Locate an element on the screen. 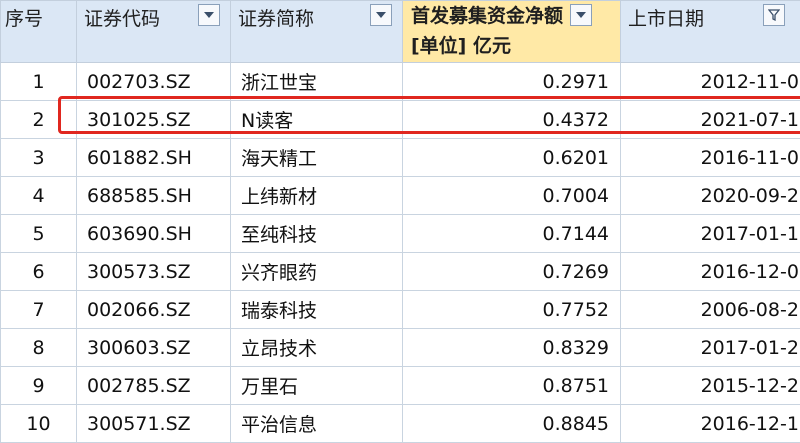 The width and height of the screenshot is (800, 443). cell-code: 300573.SZ is located at coordinates (154, 272).